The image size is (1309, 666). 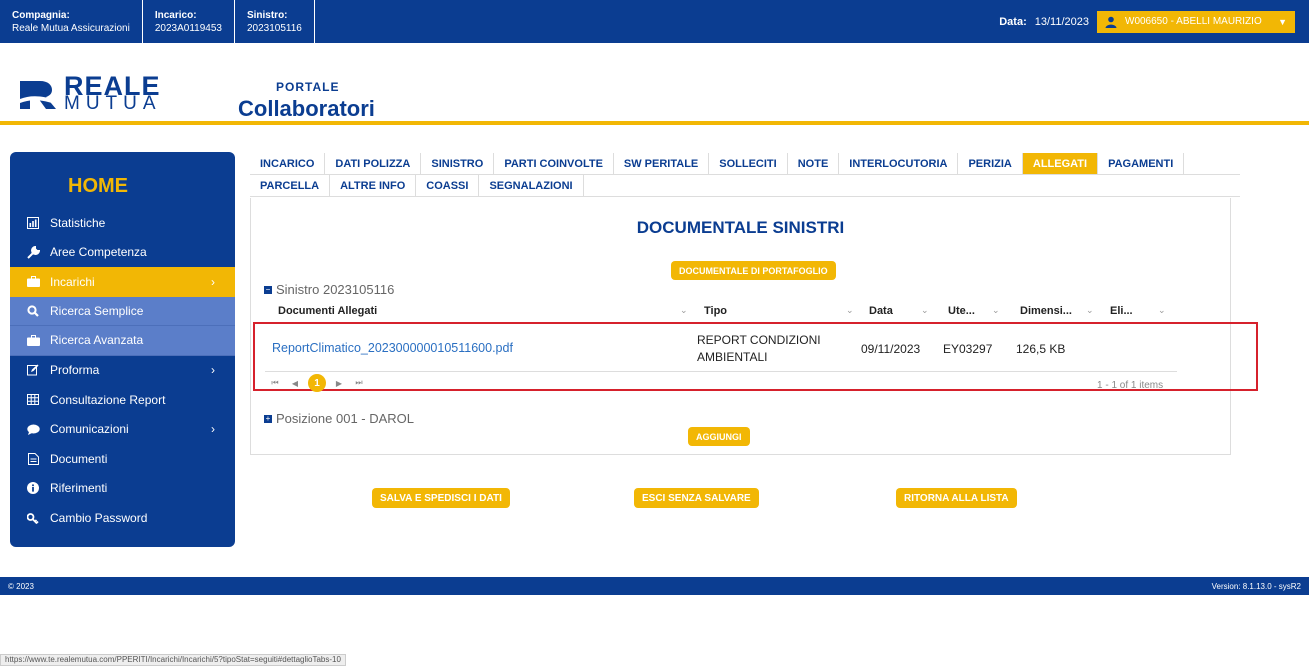 I want to click on key-icon, so click(x=33, y=518).